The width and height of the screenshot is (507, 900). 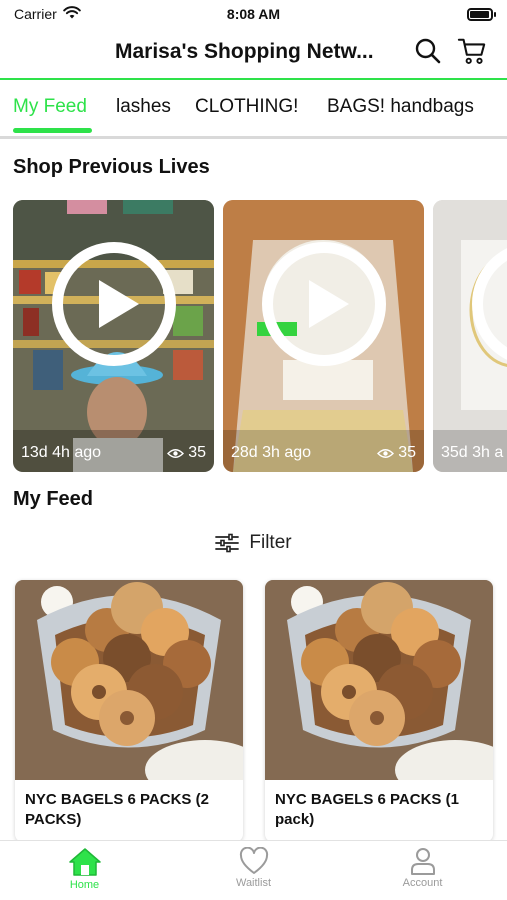 I want to click on live-age: 35d 3h a, so click(x=472, y=452).